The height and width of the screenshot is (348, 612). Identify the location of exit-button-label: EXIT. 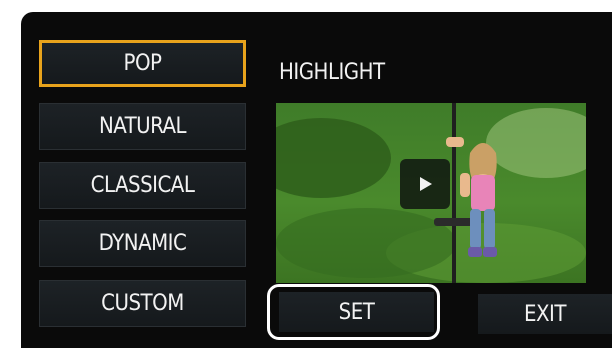
(545, 314).